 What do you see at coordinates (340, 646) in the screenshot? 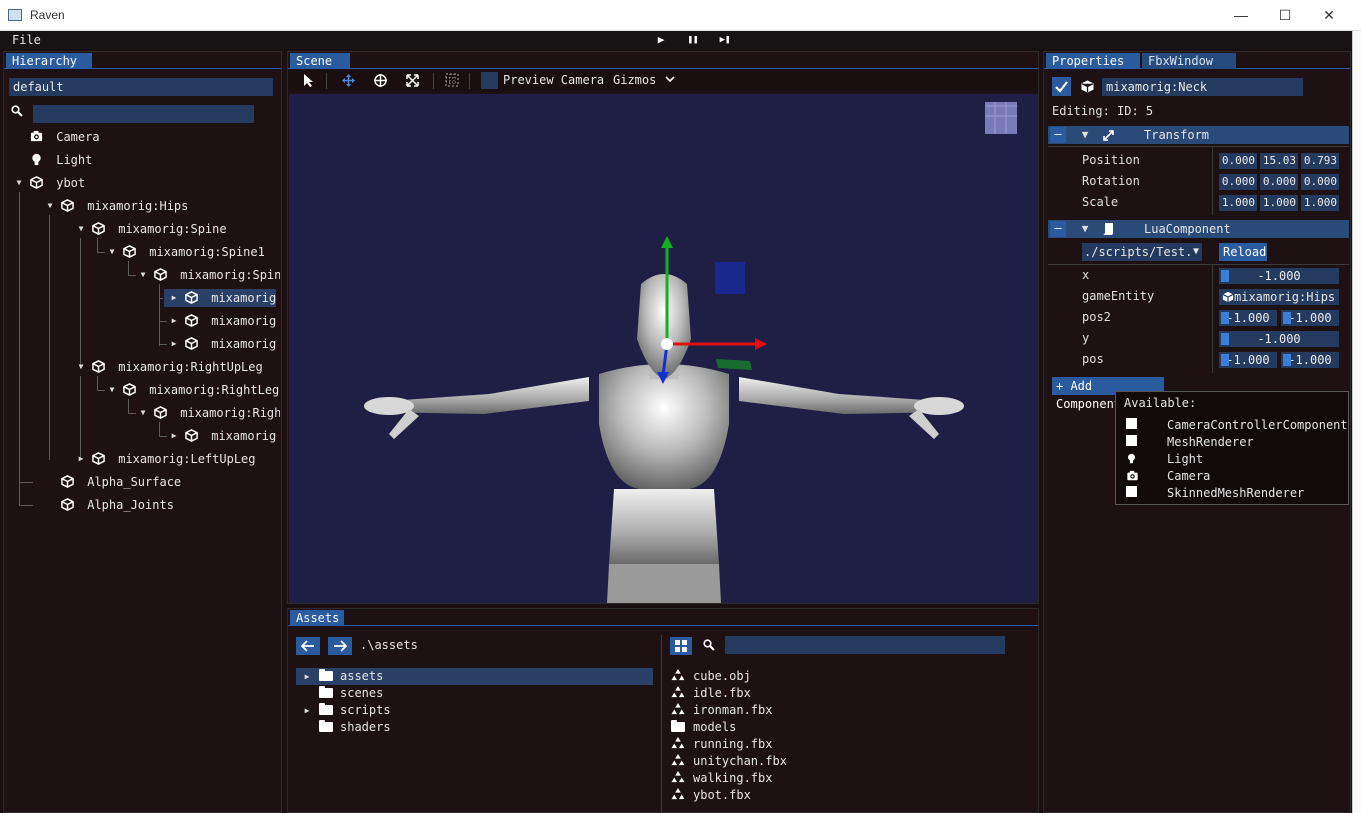
I see `forward-button` at bounding box center [340, 646].